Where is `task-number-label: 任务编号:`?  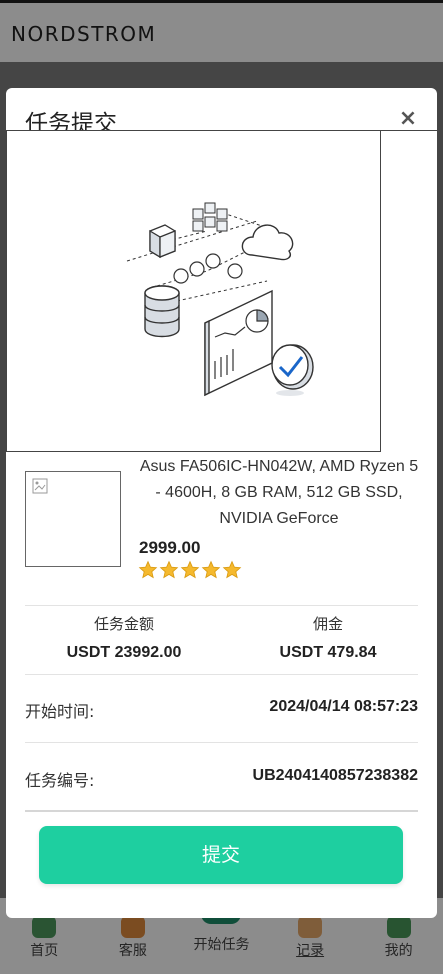 task-number-label: 任务编号: is located at coordinates (60, 780).